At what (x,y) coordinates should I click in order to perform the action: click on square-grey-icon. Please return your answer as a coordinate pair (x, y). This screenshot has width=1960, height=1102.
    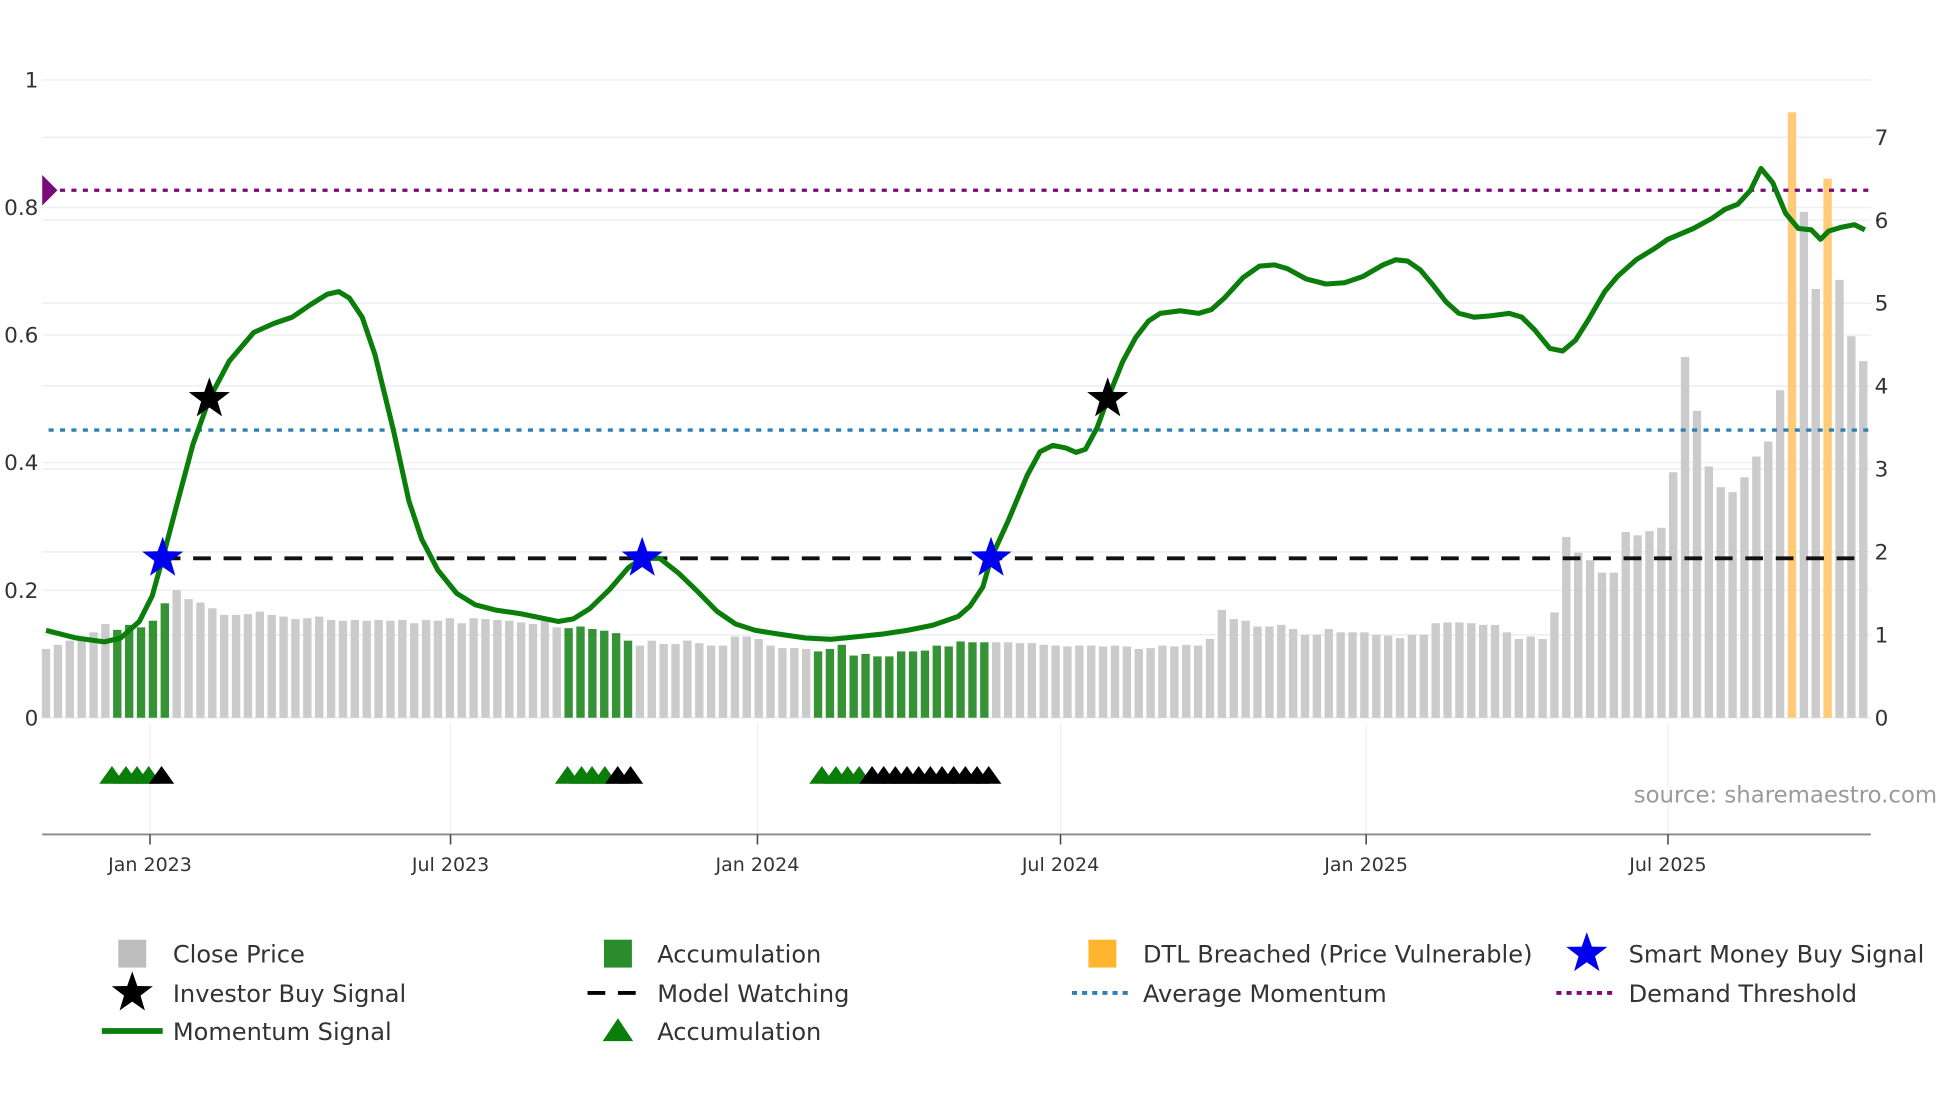
    Looking at the image, I should click on (132, 953).